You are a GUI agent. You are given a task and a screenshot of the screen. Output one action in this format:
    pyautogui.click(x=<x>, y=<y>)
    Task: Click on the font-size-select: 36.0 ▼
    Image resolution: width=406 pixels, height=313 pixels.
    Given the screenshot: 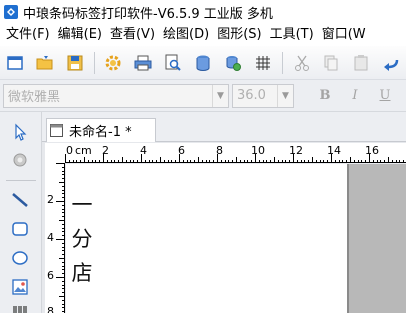 What is the action you would take?
    pyautogui.click(x=263, y=95)
    